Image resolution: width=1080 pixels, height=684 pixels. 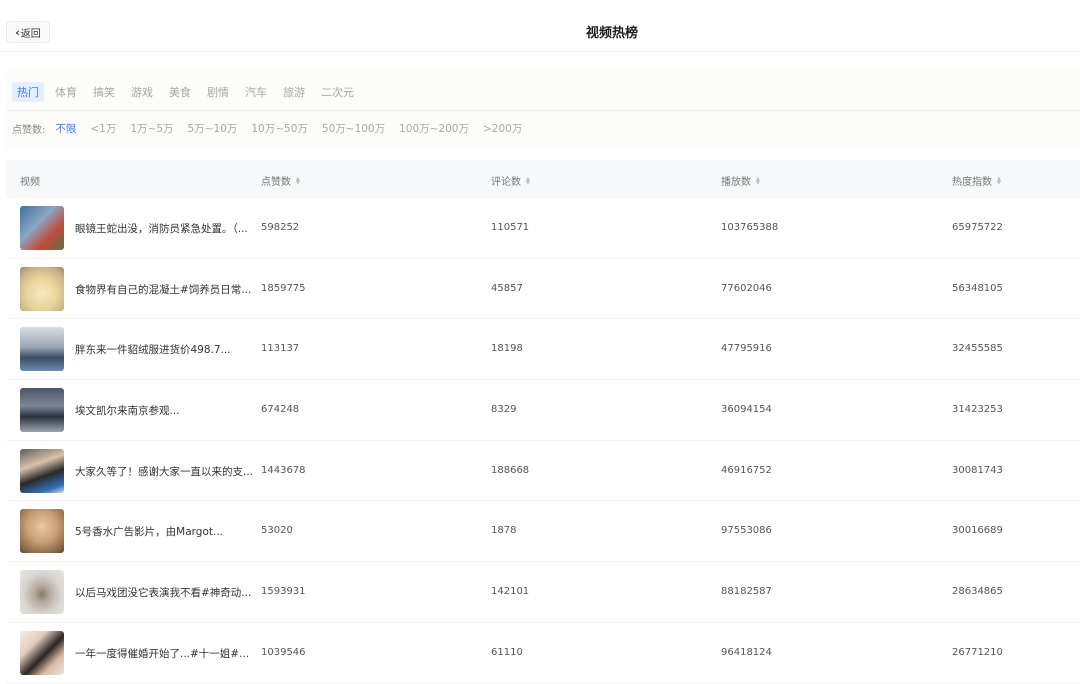 I want to click on likes-cell: 113137, so click(x=280, y=349).